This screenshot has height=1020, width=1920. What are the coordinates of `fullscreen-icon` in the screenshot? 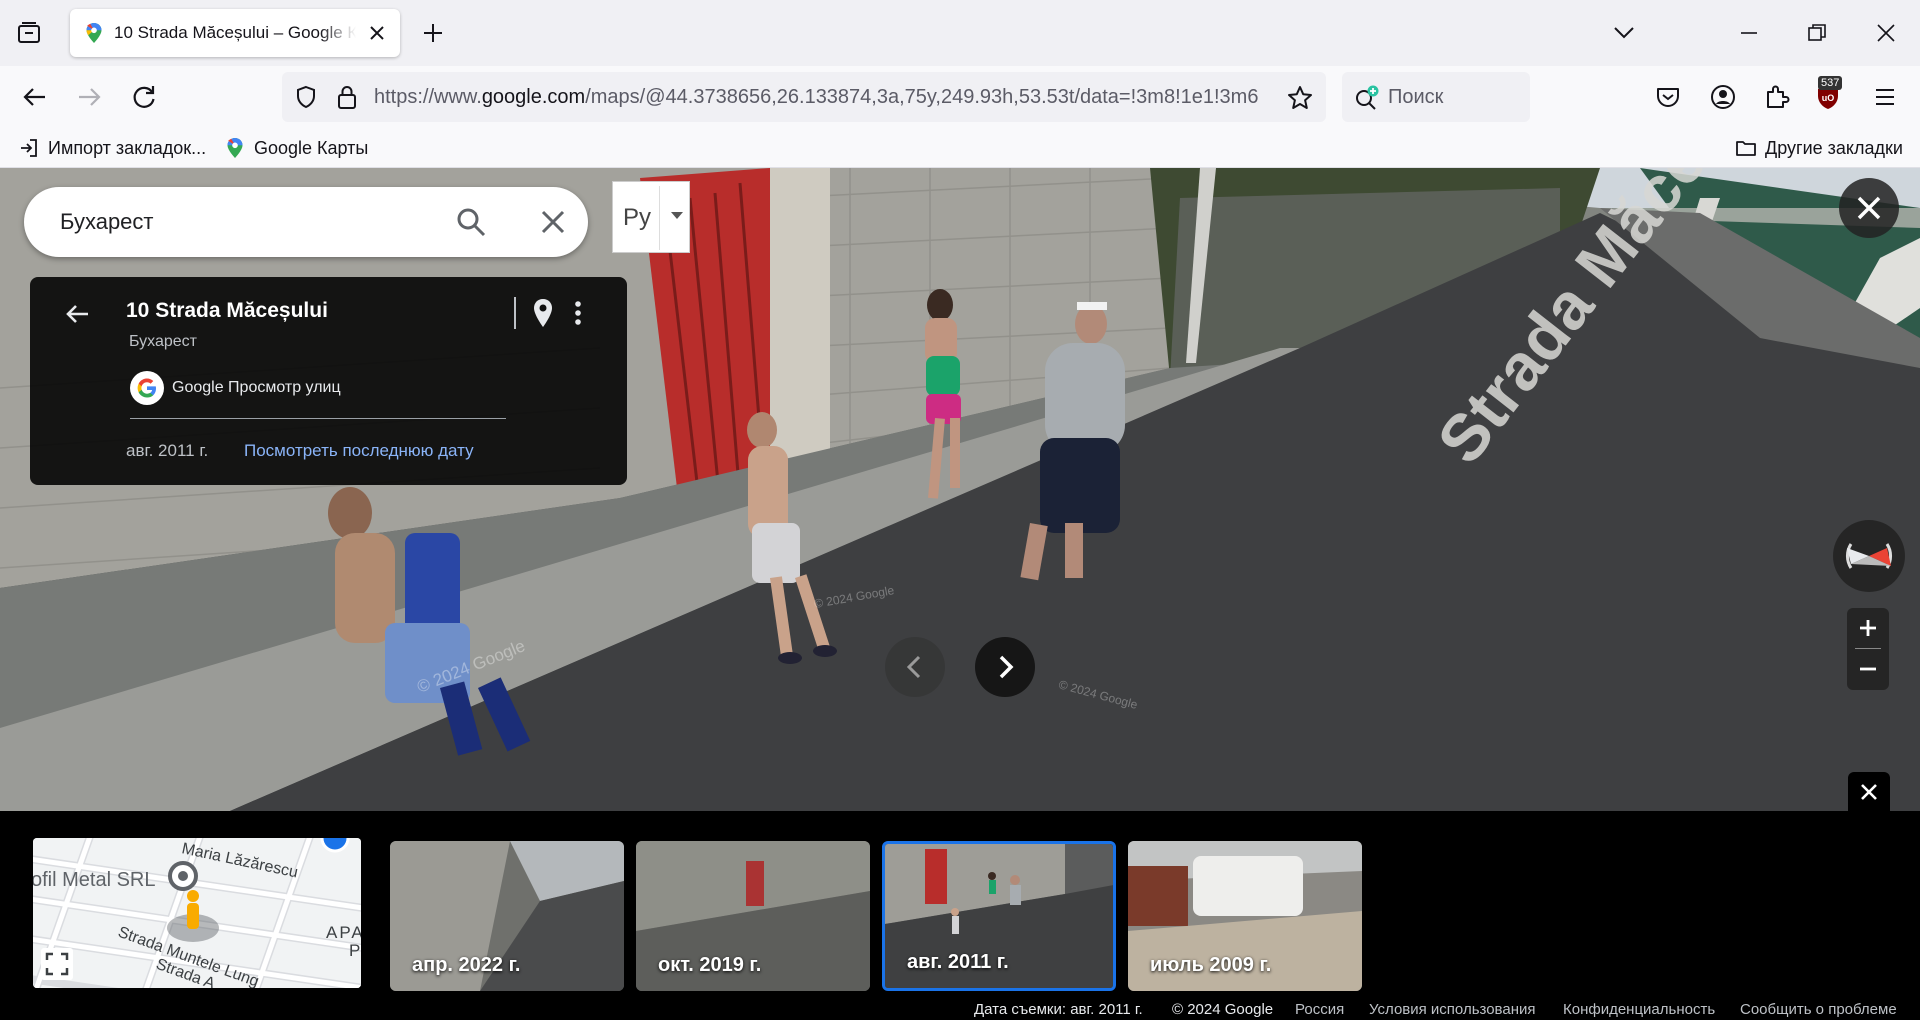 It's located at (57, 964).